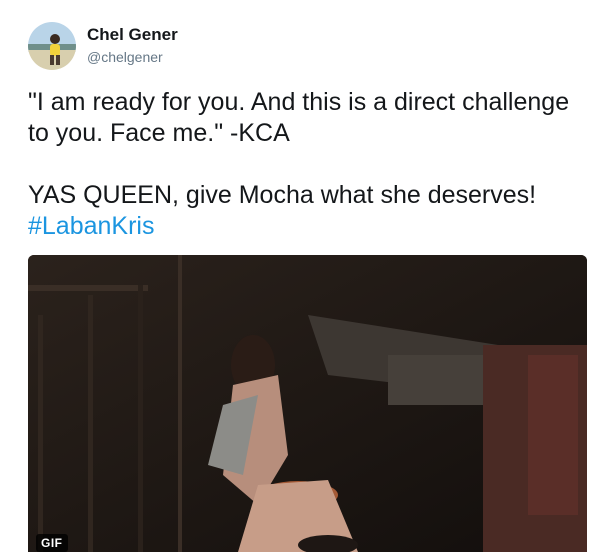  What do you see at coordinates (52, 543) in the screenshot?
I see `gif-badge: GIF` at bounding box center [52, 543].